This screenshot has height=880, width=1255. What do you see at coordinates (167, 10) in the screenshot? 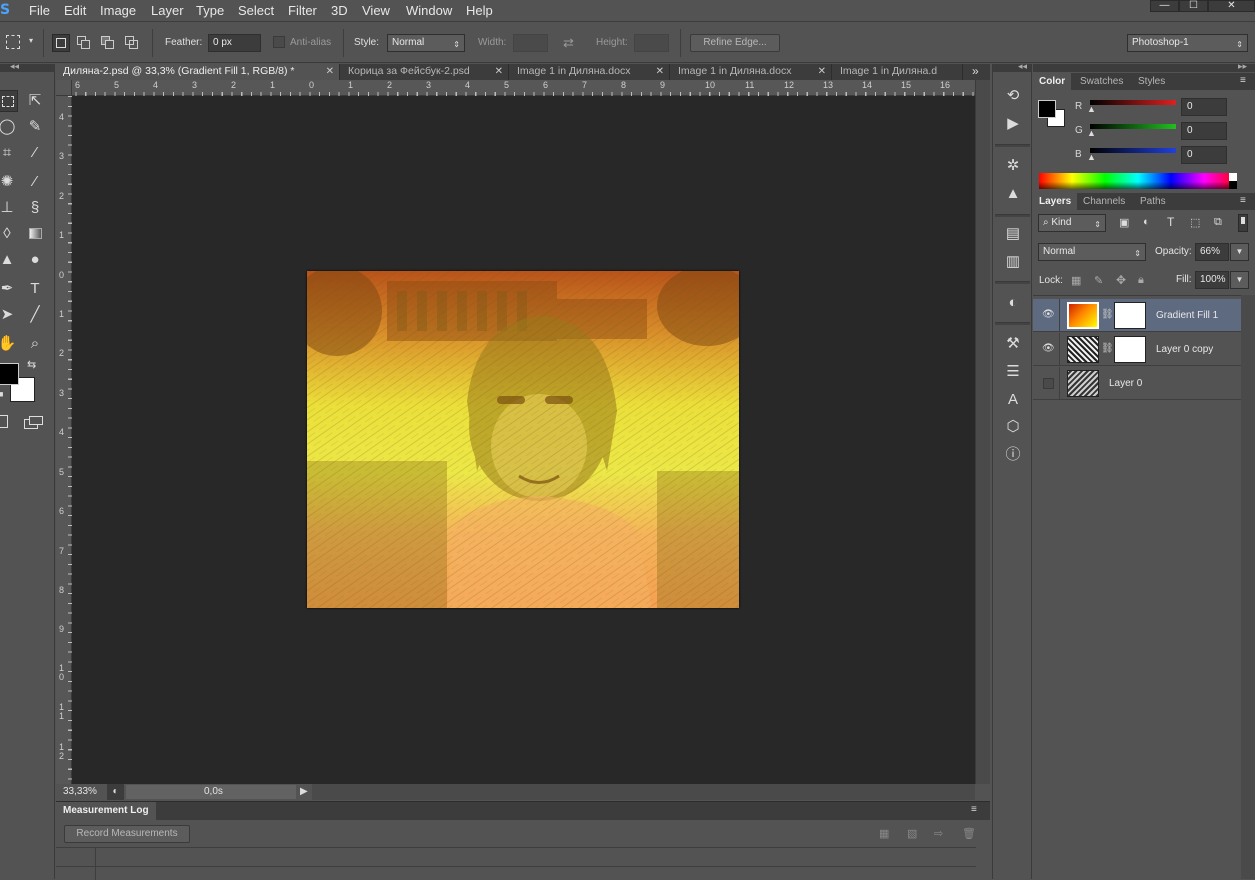
I see `menu-layer: Layer` at bounding box center [167, 10].